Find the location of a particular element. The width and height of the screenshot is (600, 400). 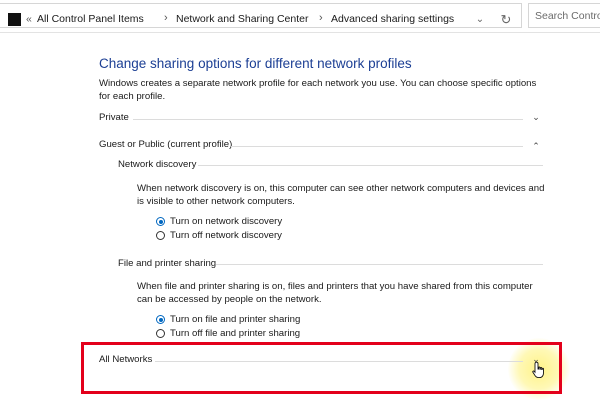

profile-private-label: Private is located at coordinates (114, 117).